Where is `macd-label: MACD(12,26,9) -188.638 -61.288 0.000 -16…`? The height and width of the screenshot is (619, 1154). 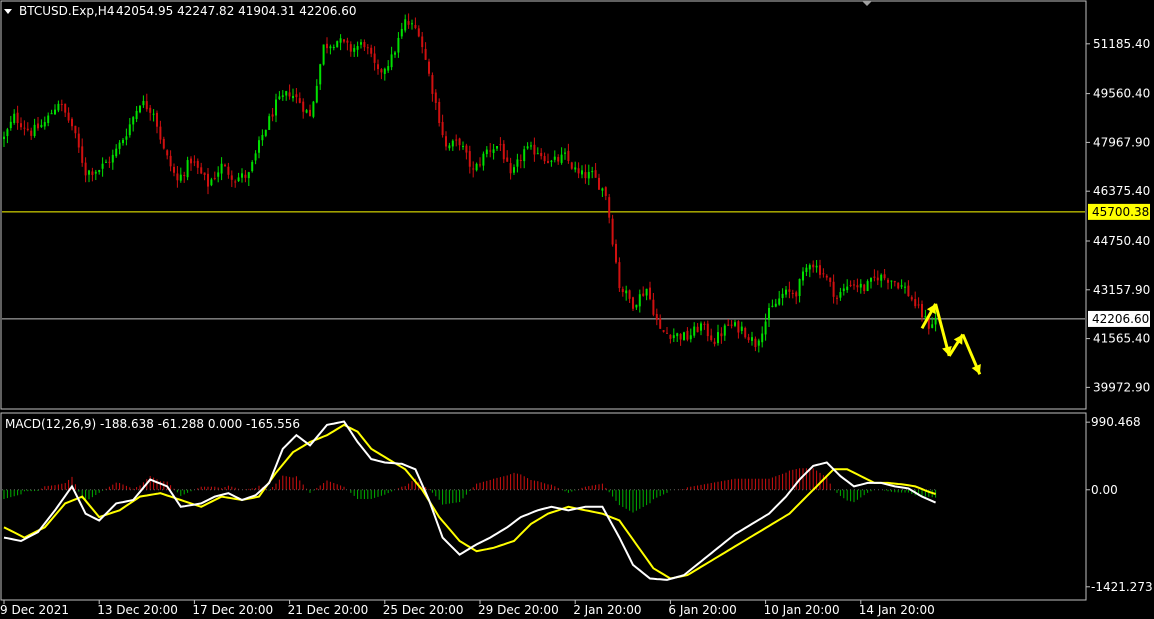
macd-label: MACD(12,26,9) -188.638 -61.288 0.000 -16… is located at coordinates (152, 424).